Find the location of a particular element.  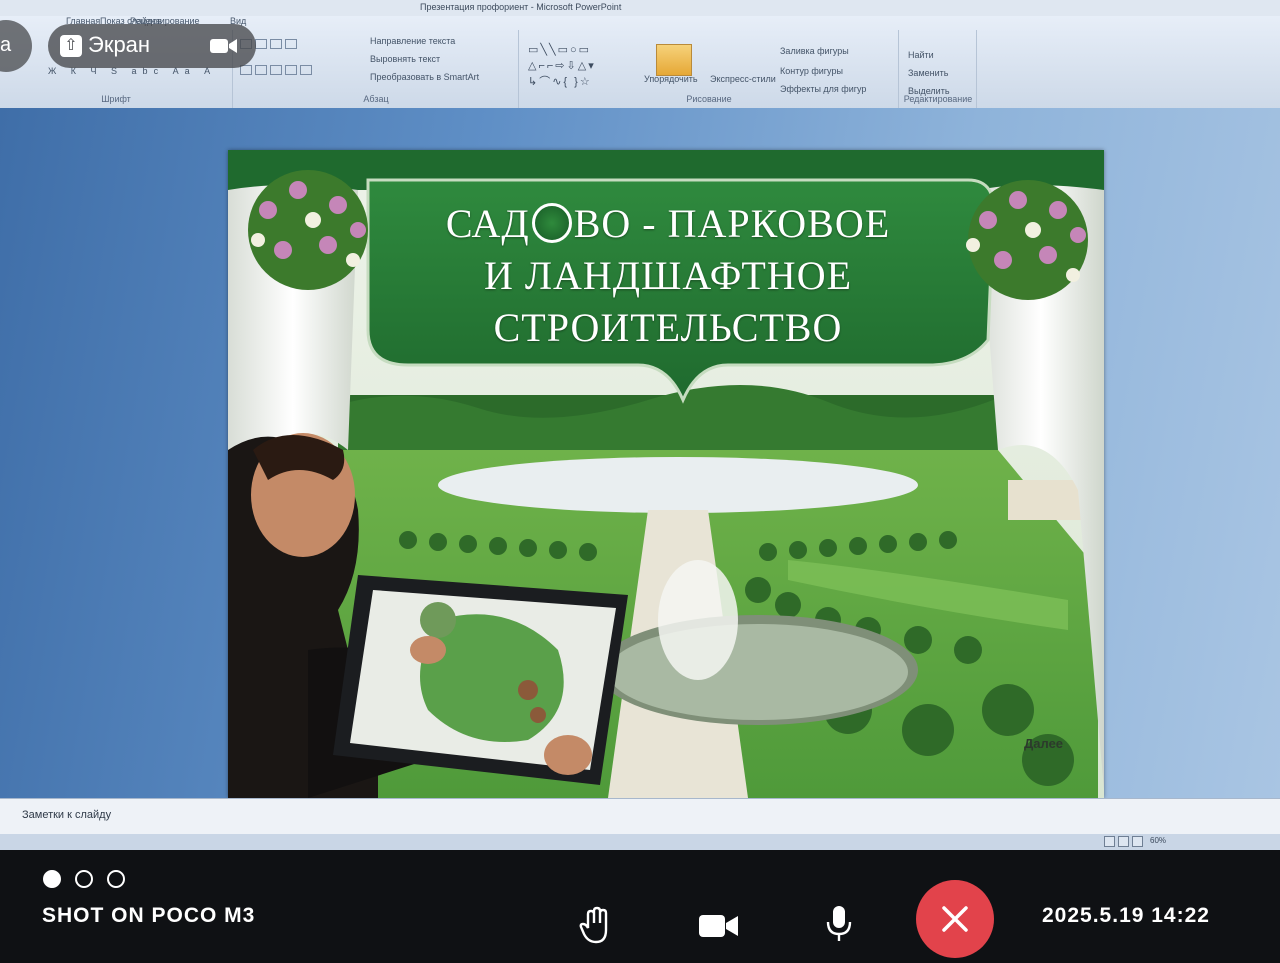

arrange-icon is located at coordinates (674, 60).